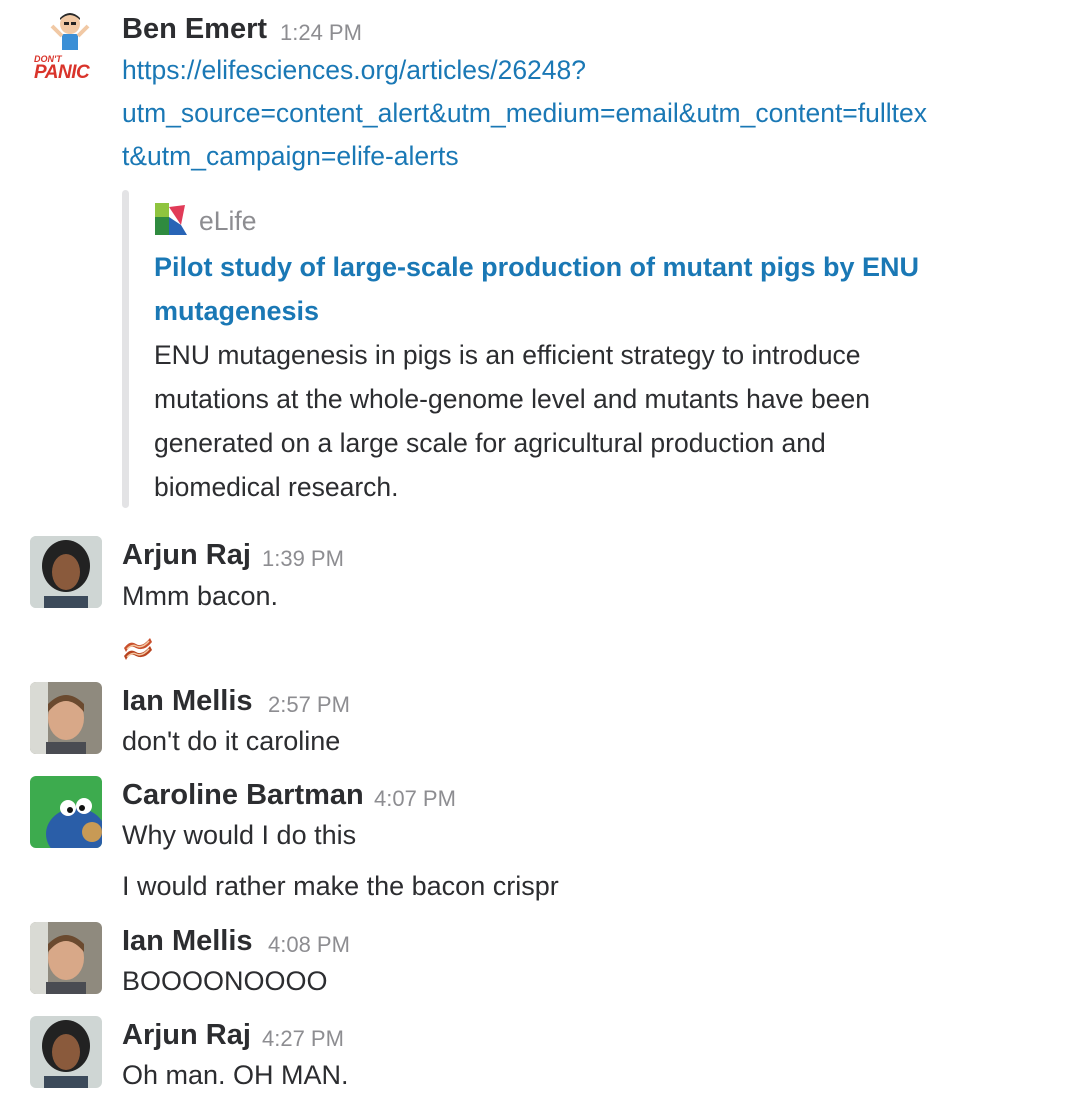  I want to click on author-name: Ben Emert, so click(194, 29).